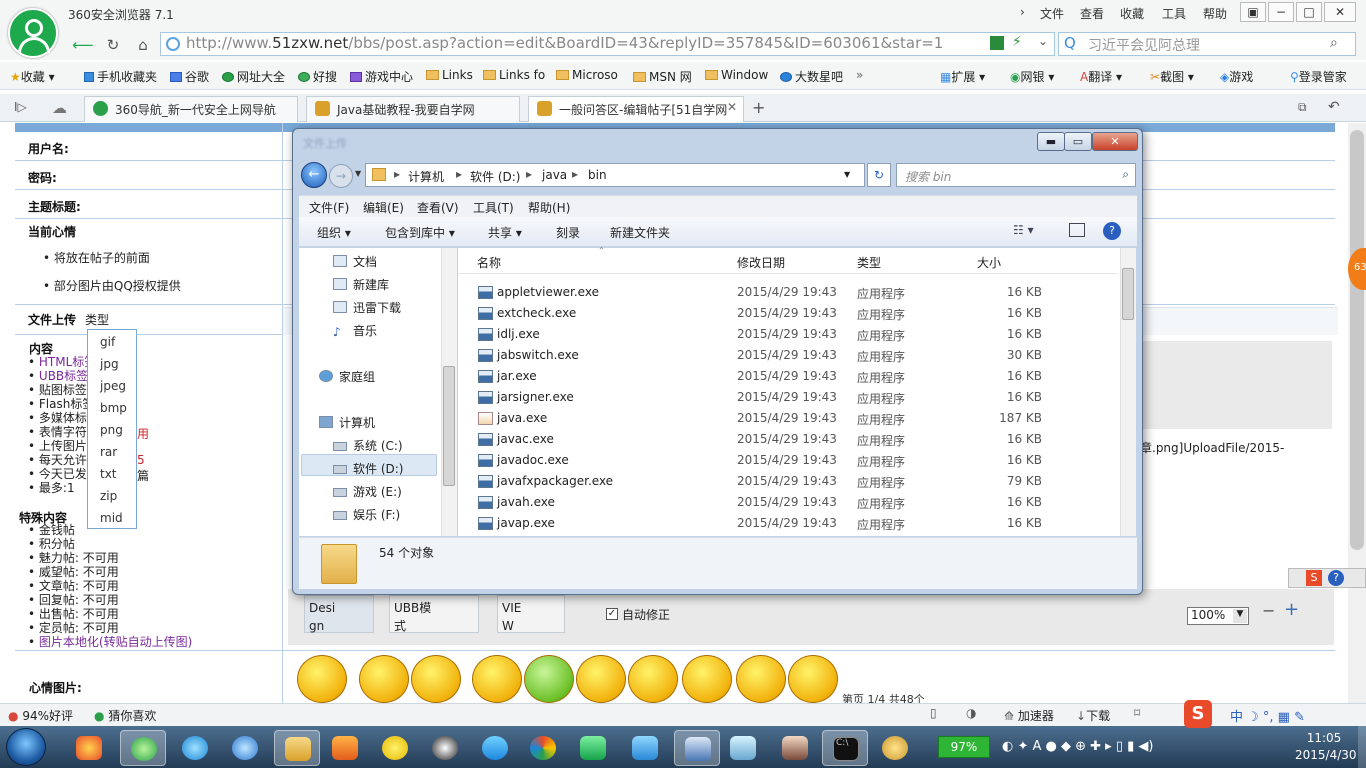 Image resolution: width=1366 pixels, height=768 pixels. What do you see at coordinates (1340, 12) in the screenshot?
I see `close-button: ✕` at bounding box center [1340, 12].